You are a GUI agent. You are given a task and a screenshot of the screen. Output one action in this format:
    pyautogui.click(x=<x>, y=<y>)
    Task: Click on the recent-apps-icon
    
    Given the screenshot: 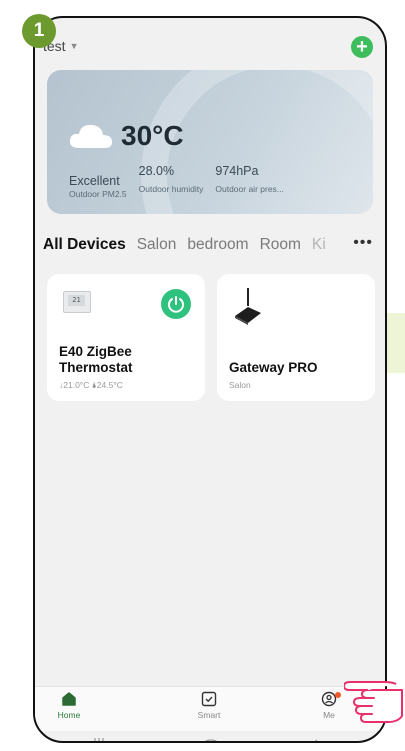 What is the action you would take?
    pyautogui.click(x=99, y=739)
    